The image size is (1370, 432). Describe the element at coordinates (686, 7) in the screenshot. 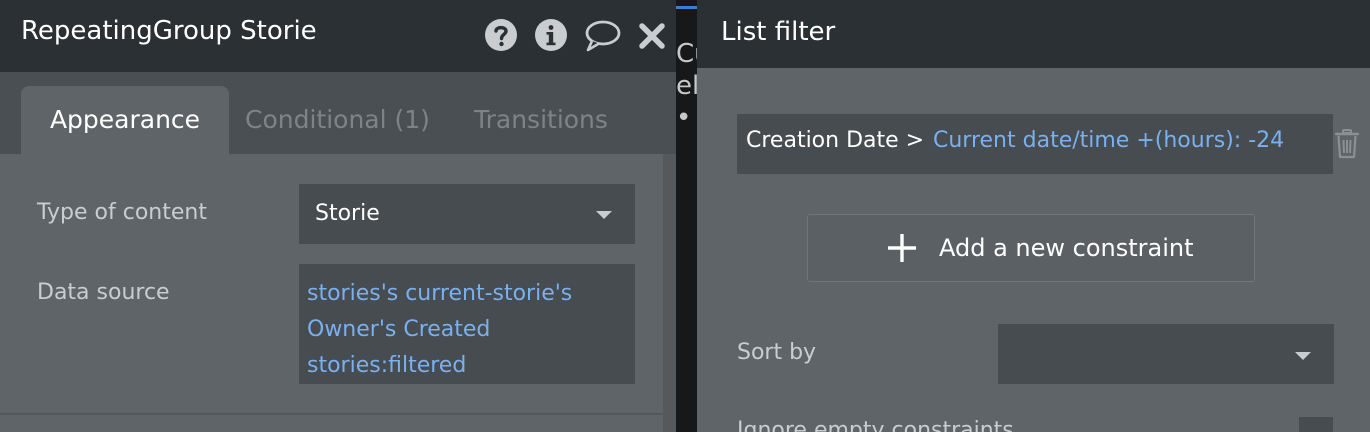

I see `canvas-selection-edge` at that location.